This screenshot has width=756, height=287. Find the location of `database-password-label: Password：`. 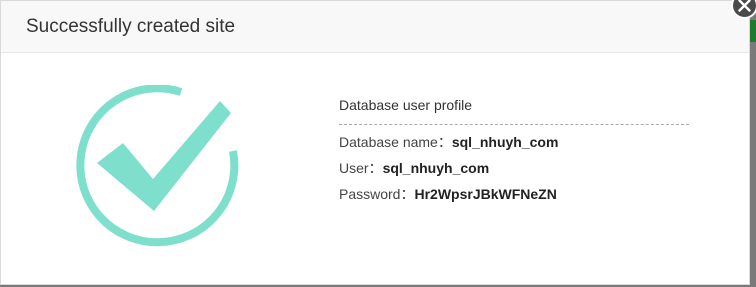

database-password-label: Password： is located at coordinates (377, 194).